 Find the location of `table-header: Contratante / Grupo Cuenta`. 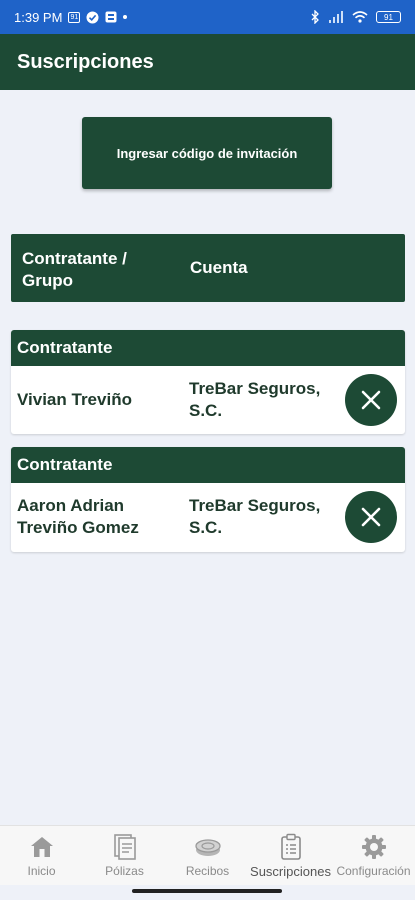

table-header: Contratante / Grupo Cuenta is located at coordinates (208, 268).